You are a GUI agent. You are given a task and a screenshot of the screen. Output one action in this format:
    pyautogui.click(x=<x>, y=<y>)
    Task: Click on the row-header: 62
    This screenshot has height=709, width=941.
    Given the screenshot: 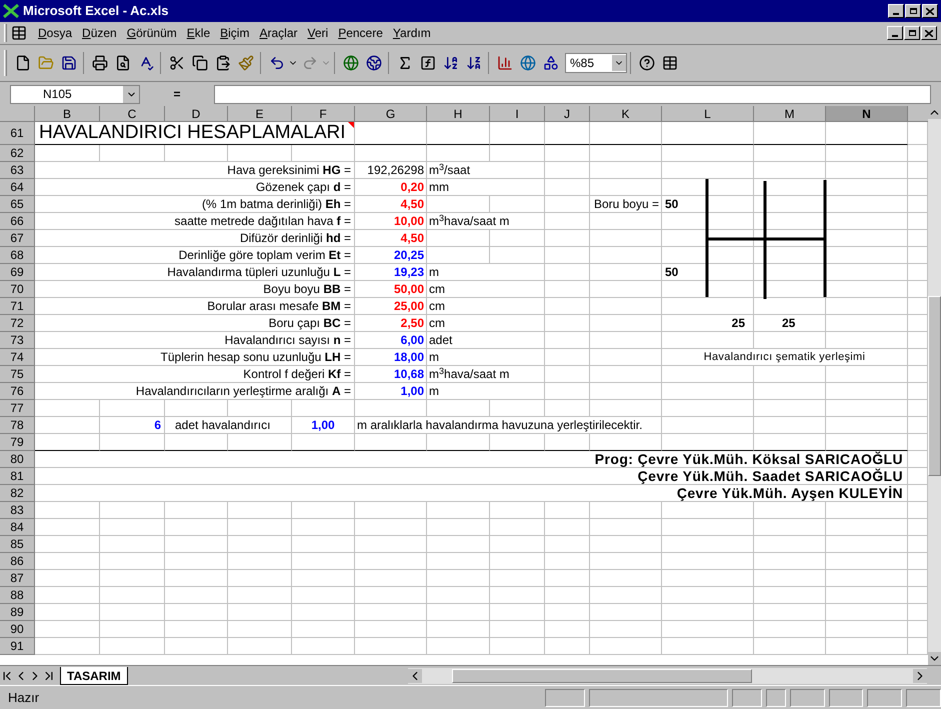 What is the action you would take?
    pyautogui.click(x=17, y=153)
    